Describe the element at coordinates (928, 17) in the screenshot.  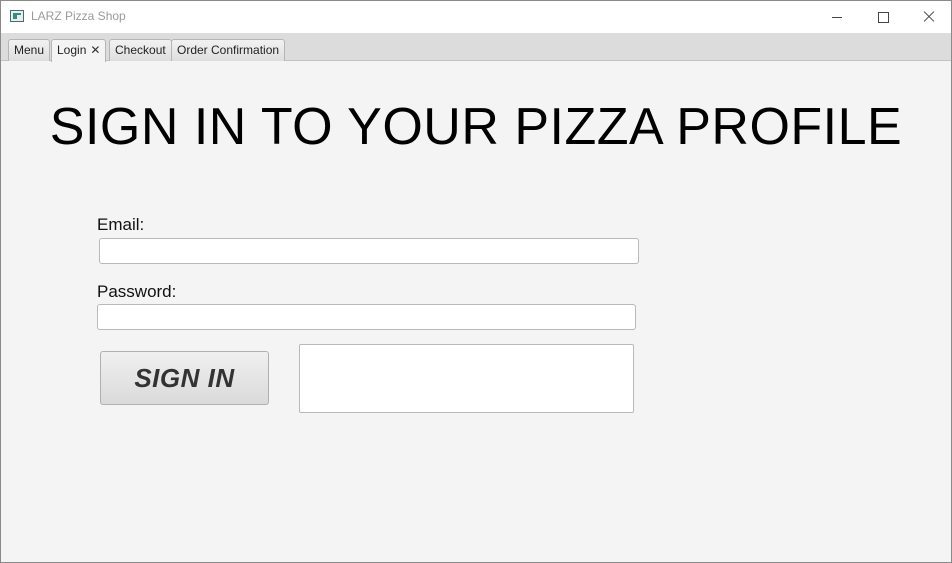
I see `close-icon` at that location.